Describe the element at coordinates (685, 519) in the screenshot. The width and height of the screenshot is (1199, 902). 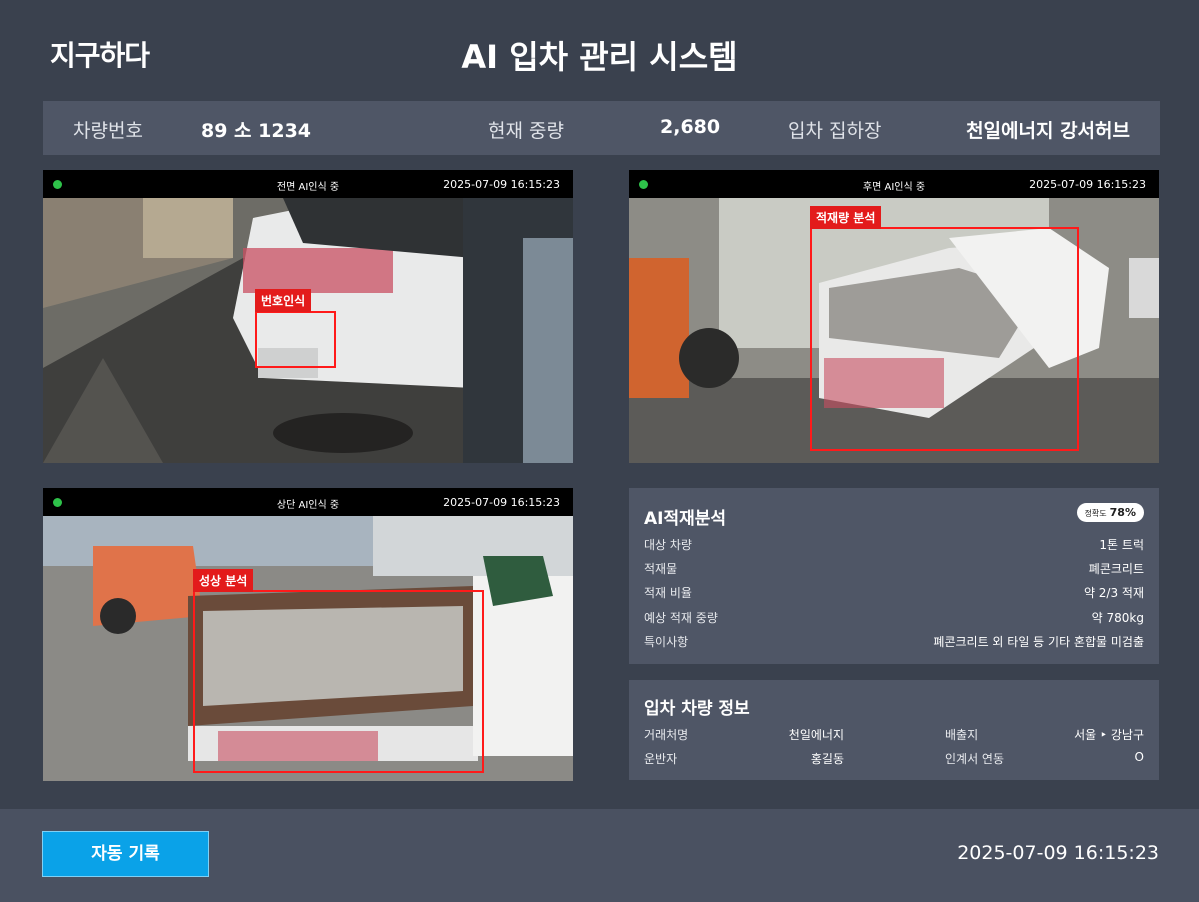
I see `ai-analysis-title: AI적재분석` at that location.